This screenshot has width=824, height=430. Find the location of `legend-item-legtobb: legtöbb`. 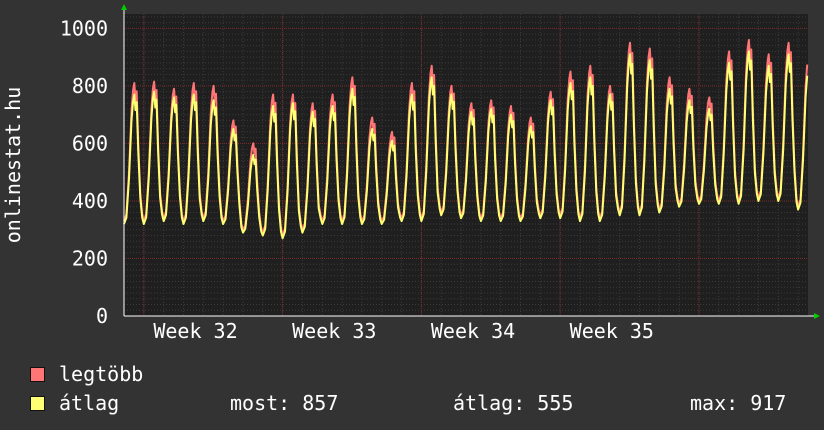

legend-item-legtobb: legtöbb is located at coordinates (86, 374).